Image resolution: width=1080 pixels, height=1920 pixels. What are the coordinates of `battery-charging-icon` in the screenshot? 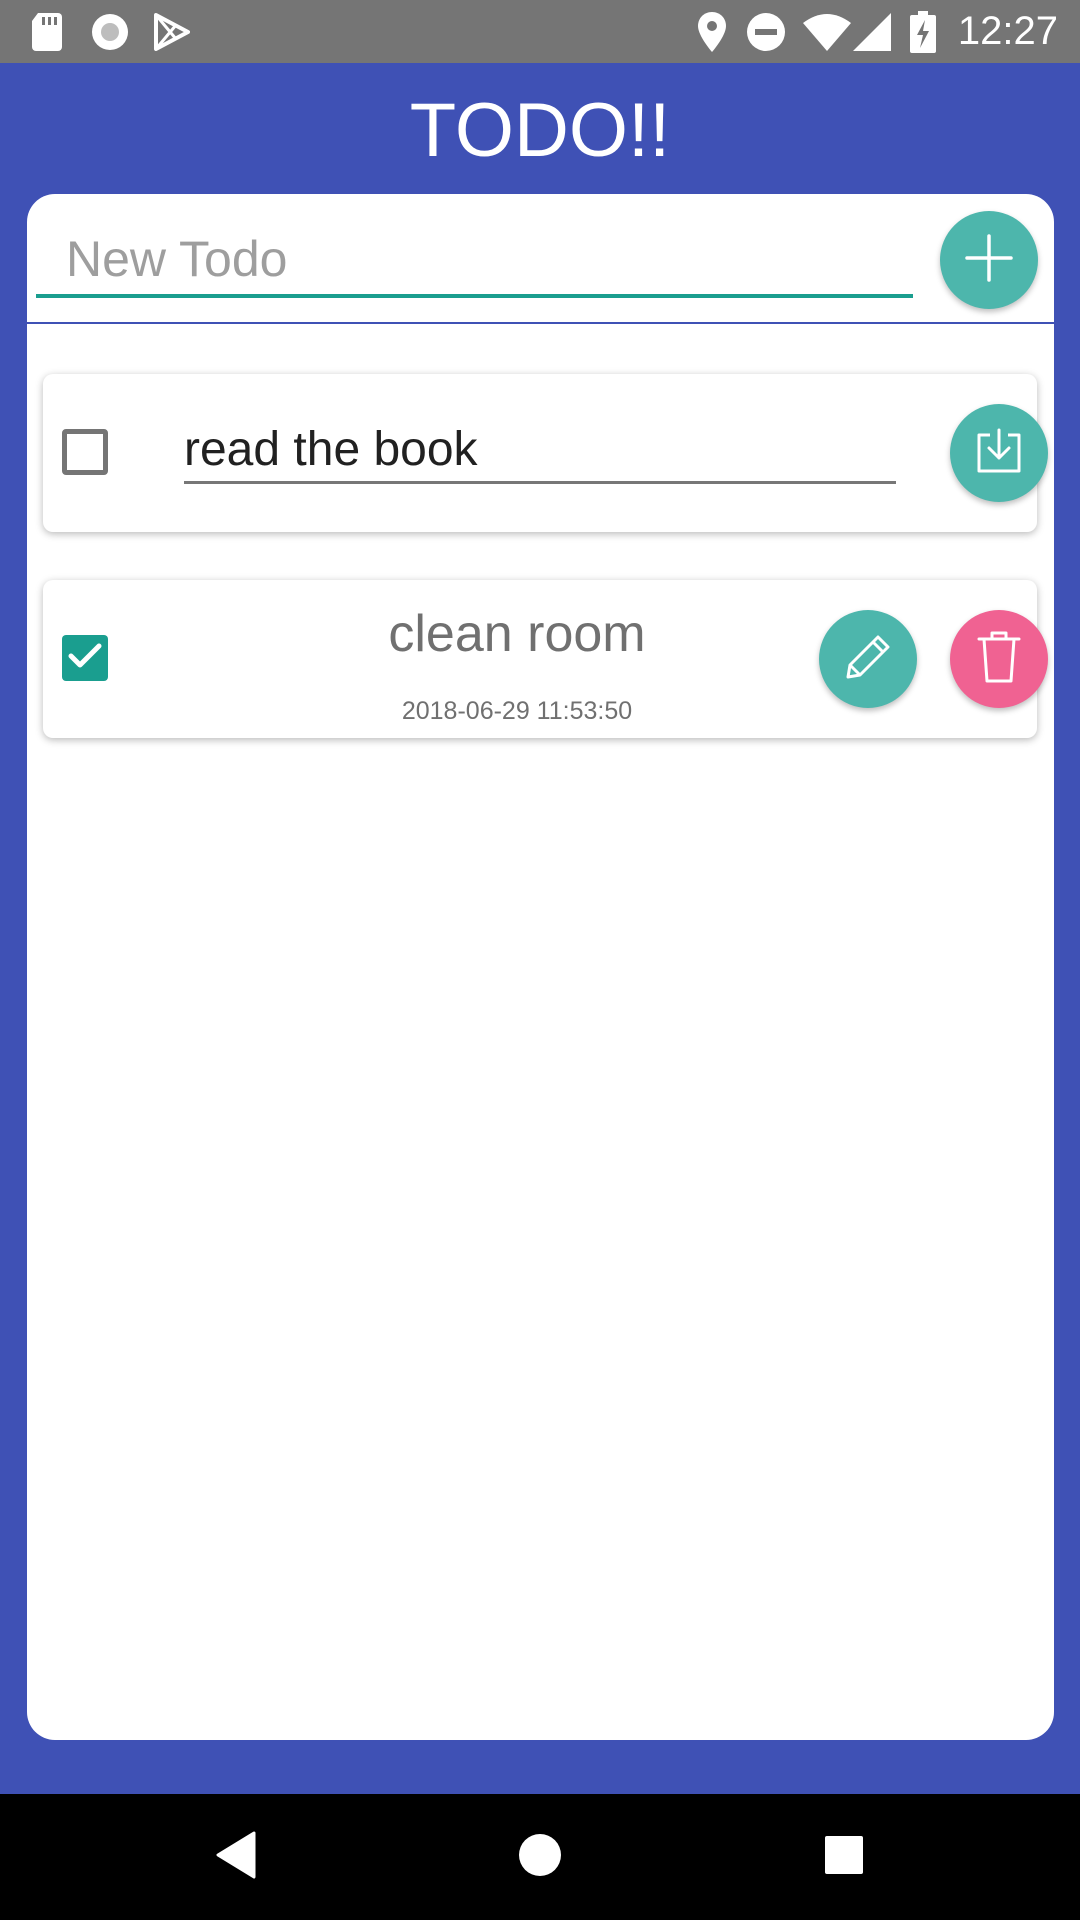 It's located at (923, 32).